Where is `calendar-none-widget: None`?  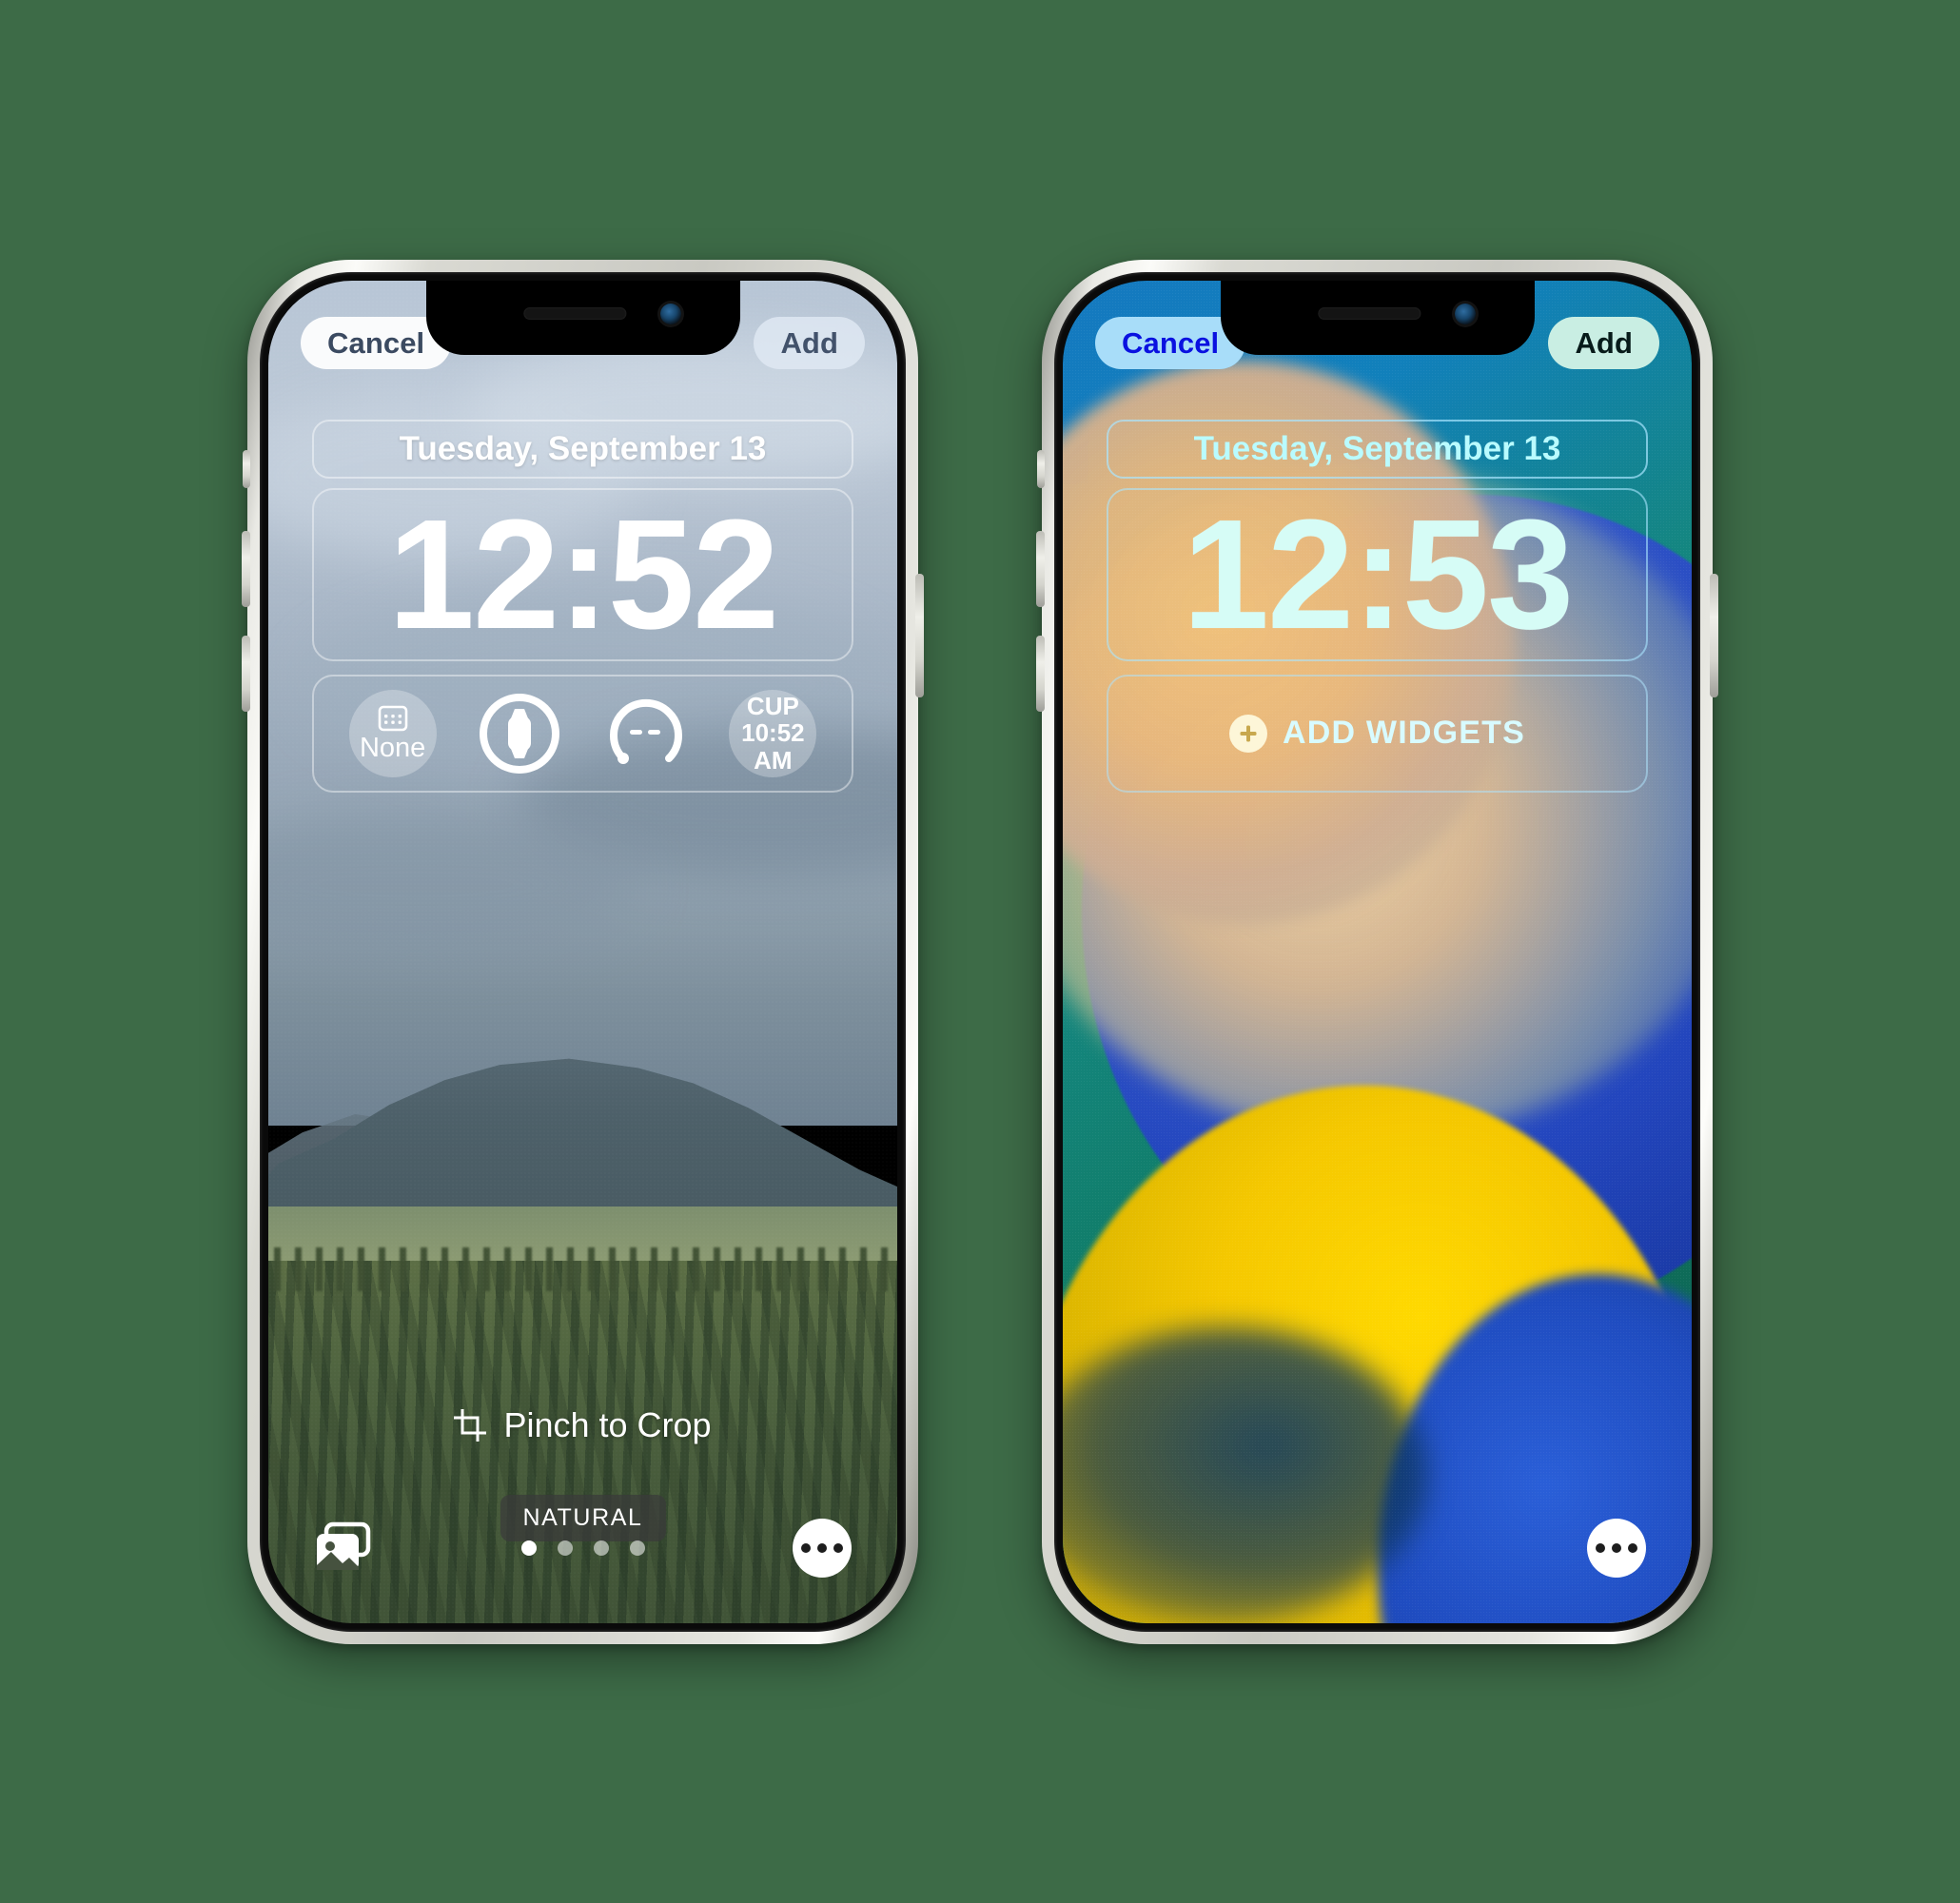
calendar-none-widget: None is located at coordinates (392, 733).